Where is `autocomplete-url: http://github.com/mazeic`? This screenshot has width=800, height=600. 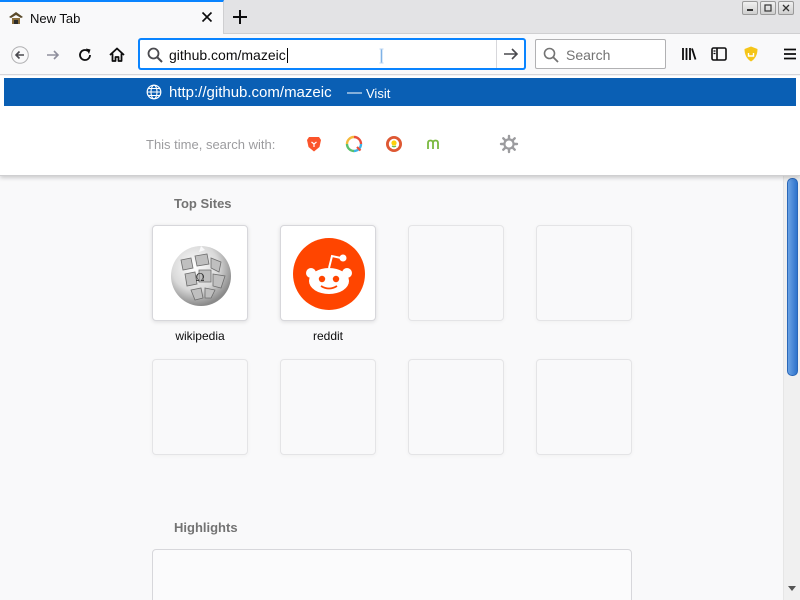
autocomplete-url: http://github.com/mazeic is located at coordinates (250, 92).